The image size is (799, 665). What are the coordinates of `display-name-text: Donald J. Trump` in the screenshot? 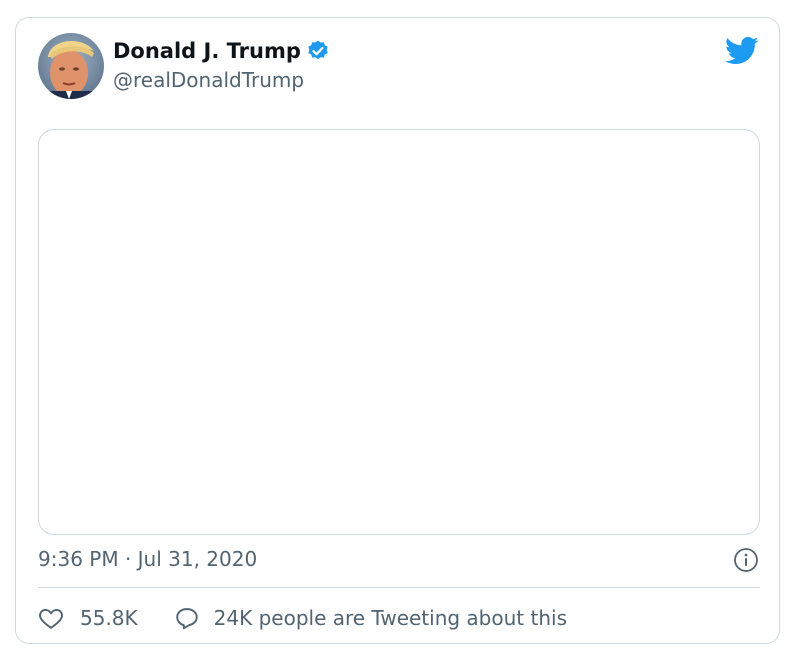 It's located at (207, 51).